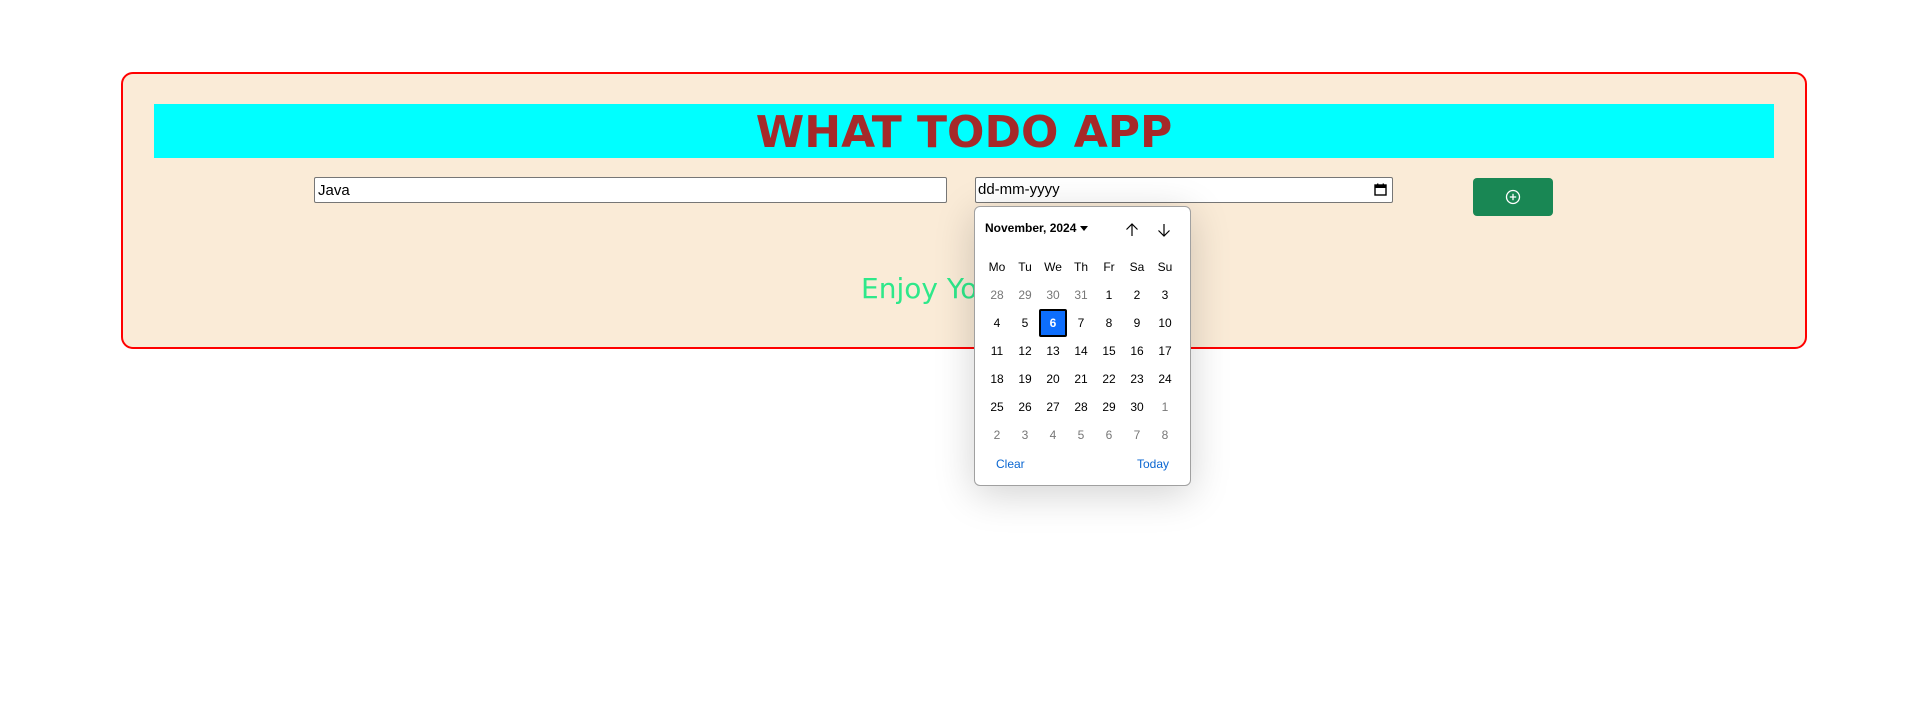  Describe the element at coordinates (1081, 379) in the screenshot. I see `calendar-day: 21` at that location.